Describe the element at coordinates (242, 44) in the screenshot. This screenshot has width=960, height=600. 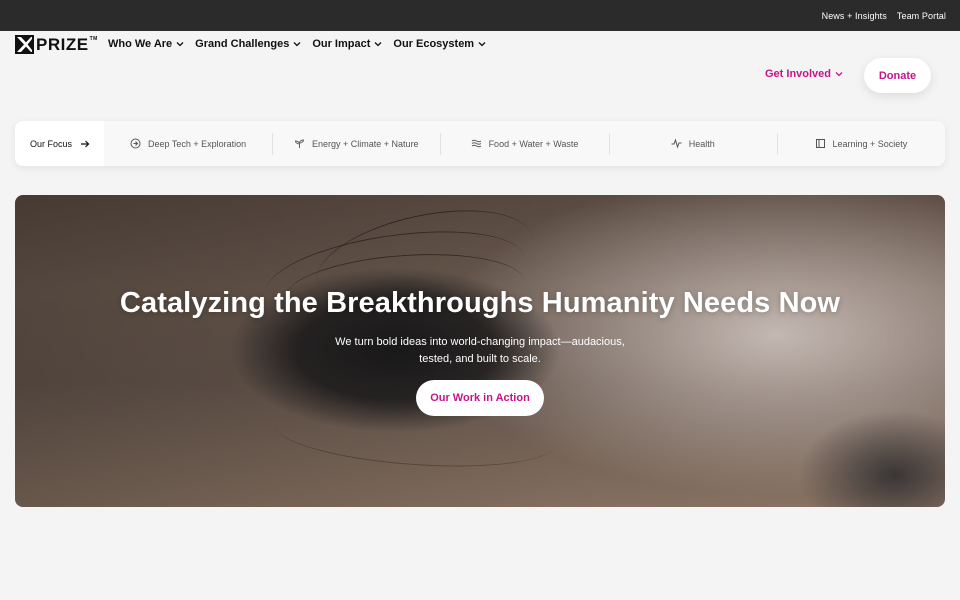
I see `nav-label: Grand Challenges` at that location.